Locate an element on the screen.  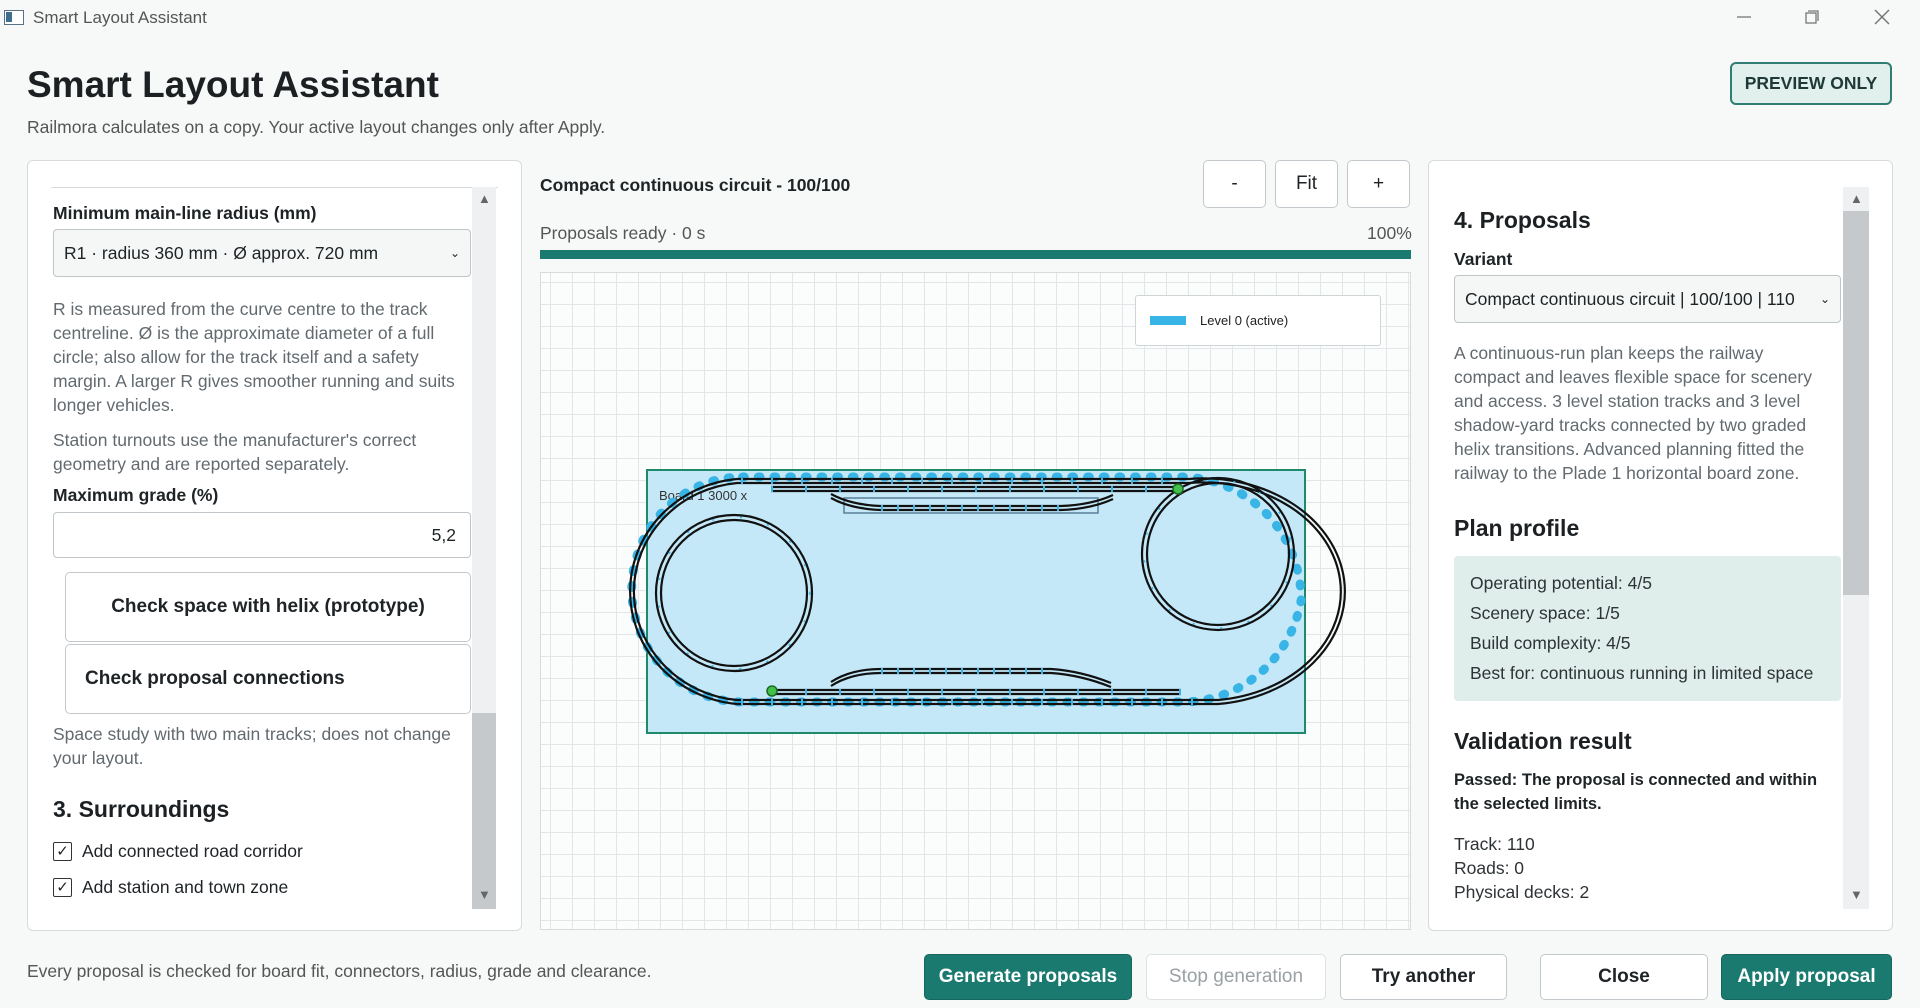
divider is located at coordinates (274, 187).